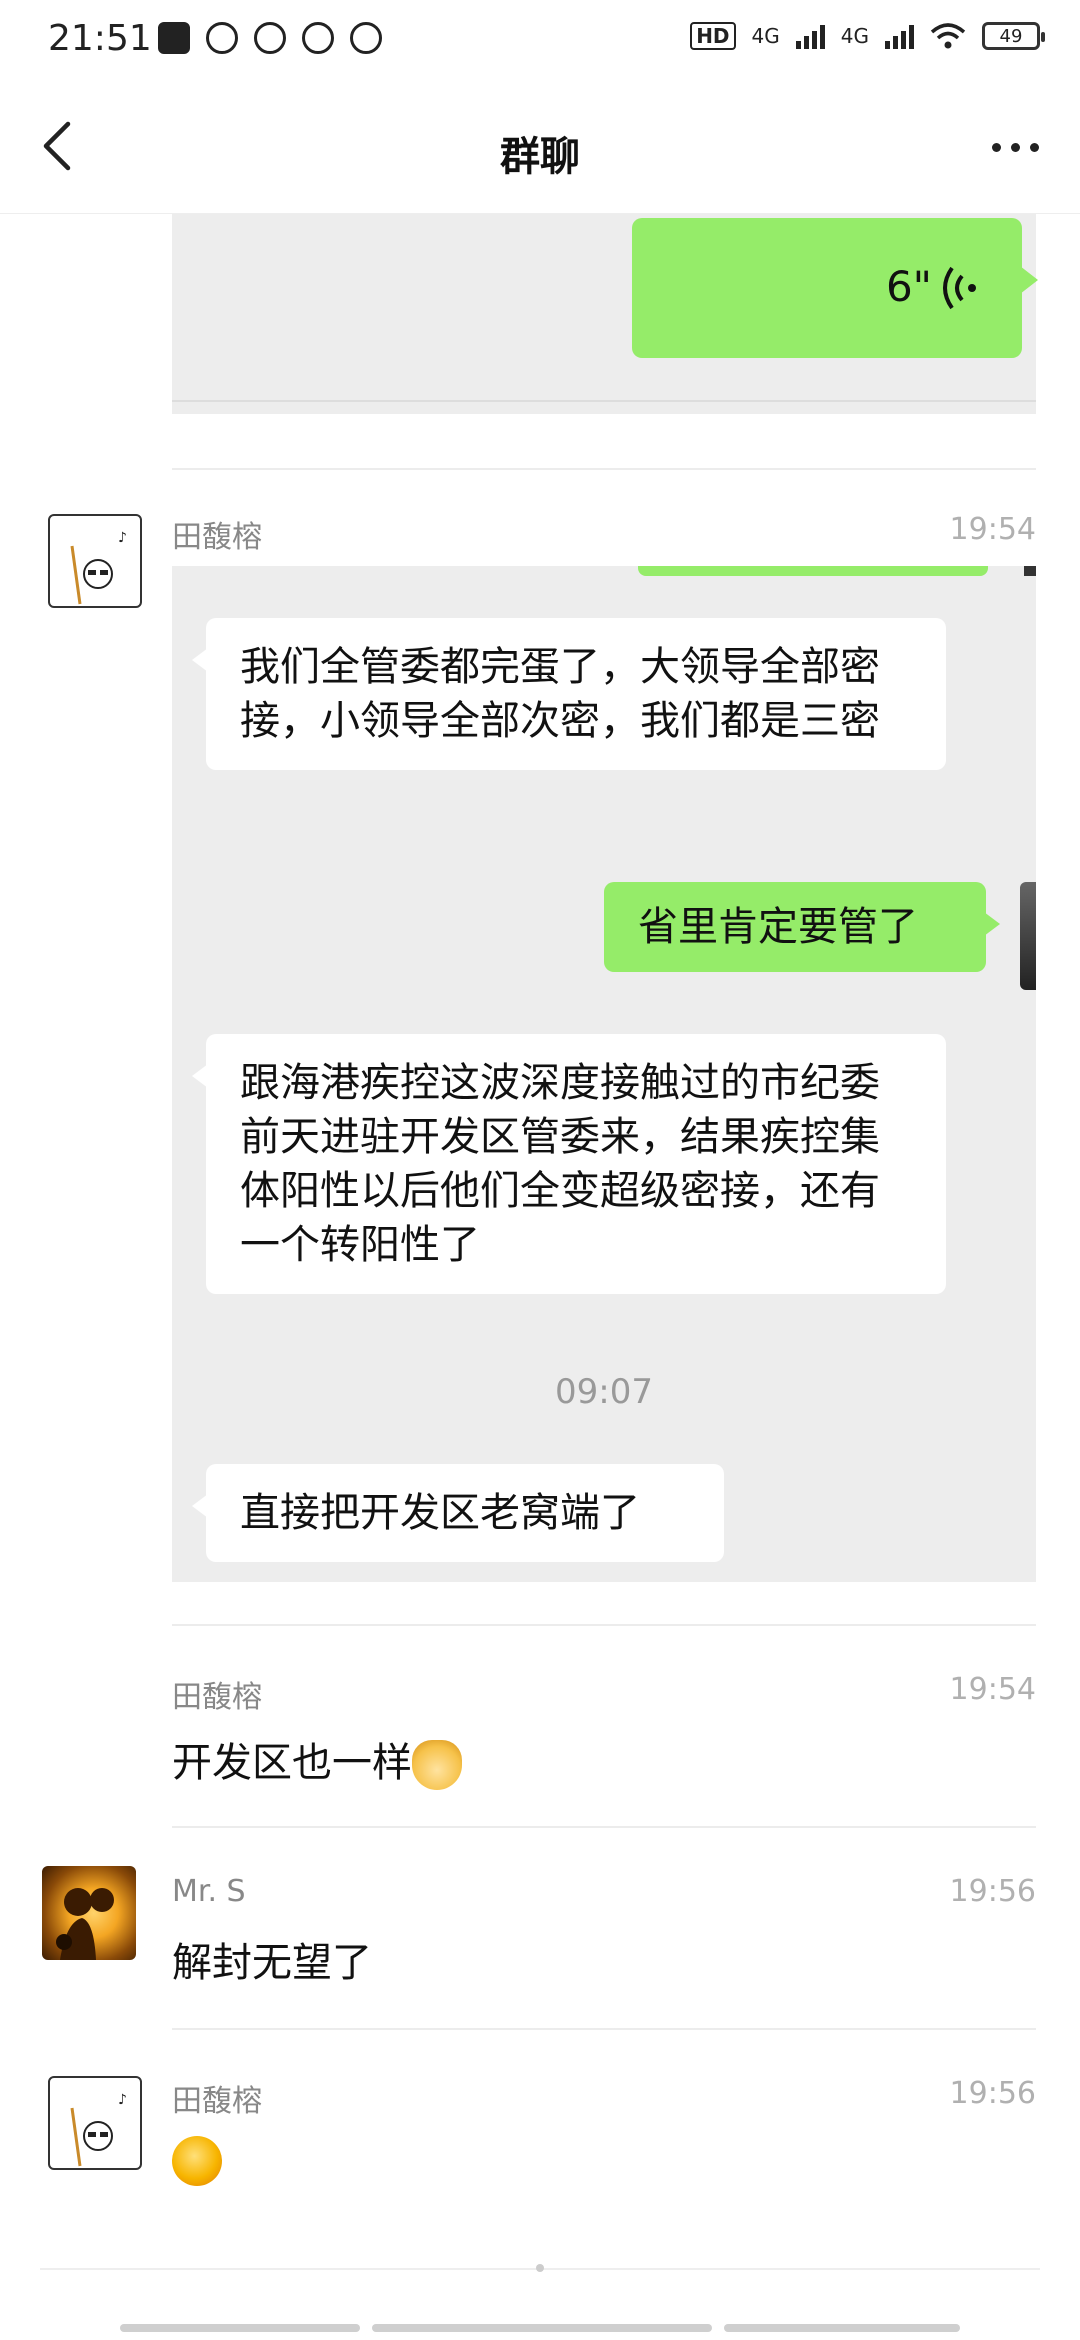 Image resolution: width=1080 pixels, height=2340 pixels. Describe the element at coordinates (959, 288) in the screenshot. I see `voice-wave-icon` at that location.